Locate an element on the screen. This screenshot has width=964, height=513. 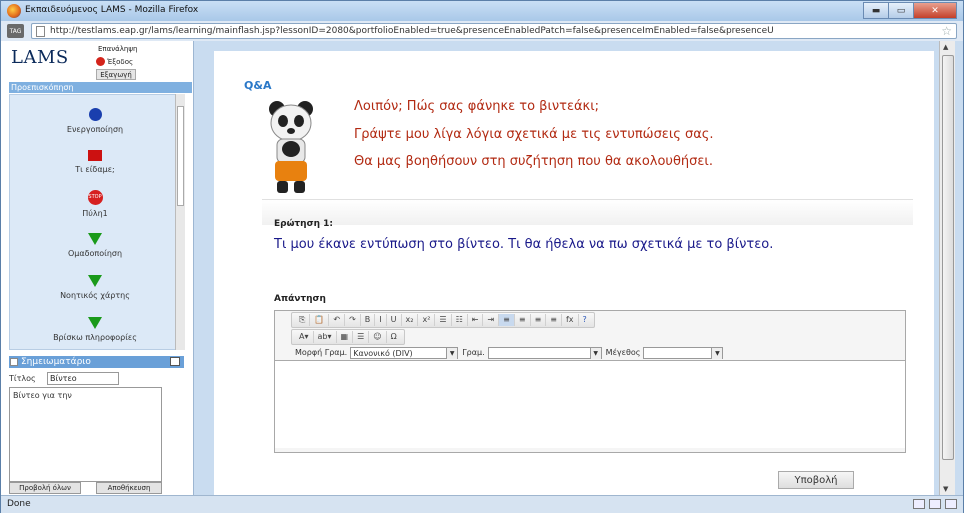
toolbar-button: ab▾ is located at coordinates (325, 337).